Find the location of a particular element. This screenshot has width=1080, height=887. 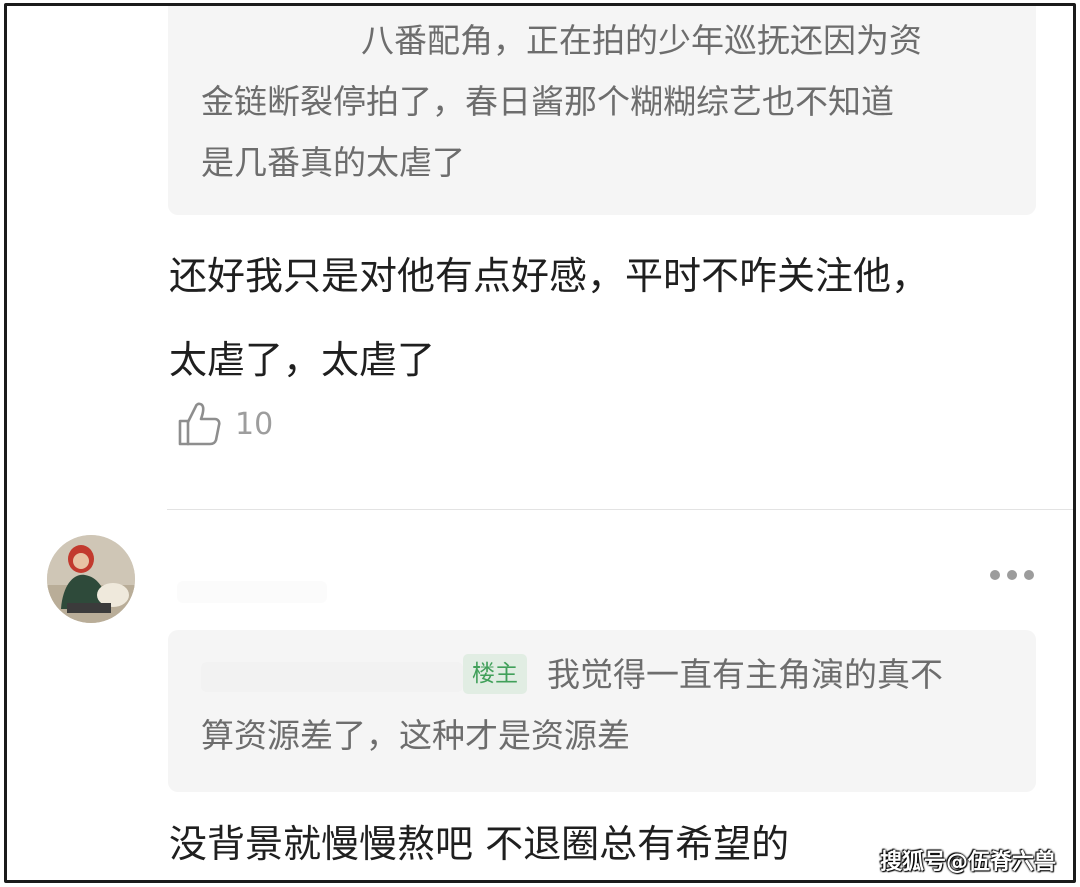

more-button is located at coordinates (1012, 576).